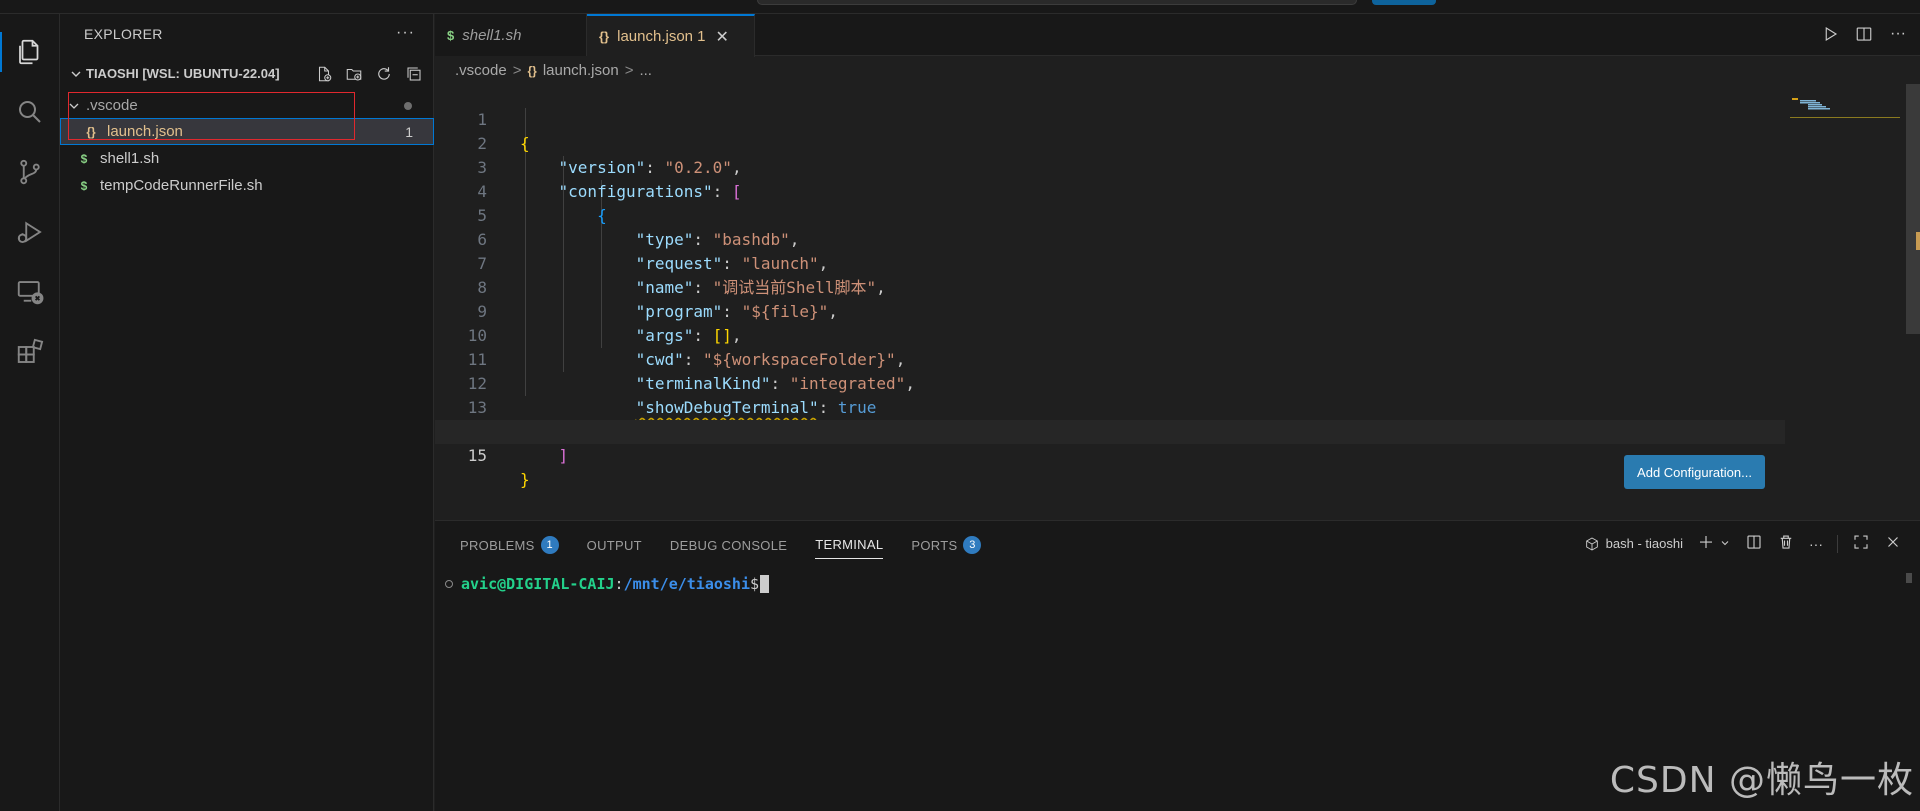 The height and width of the screenshot is (811, 1920). I want to click on tree-item-launch-json: {} launch.json 1, so click(247, 131).